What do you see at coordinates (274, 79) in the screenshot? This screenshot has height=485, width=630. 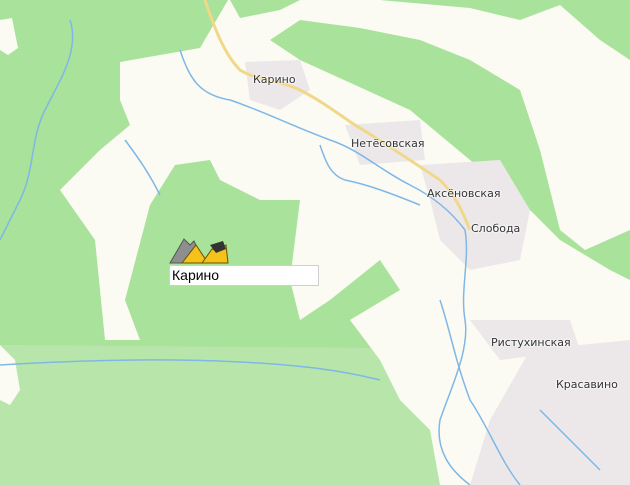 I see `place-label-karino: Карино` at bounding box center [274, 79].